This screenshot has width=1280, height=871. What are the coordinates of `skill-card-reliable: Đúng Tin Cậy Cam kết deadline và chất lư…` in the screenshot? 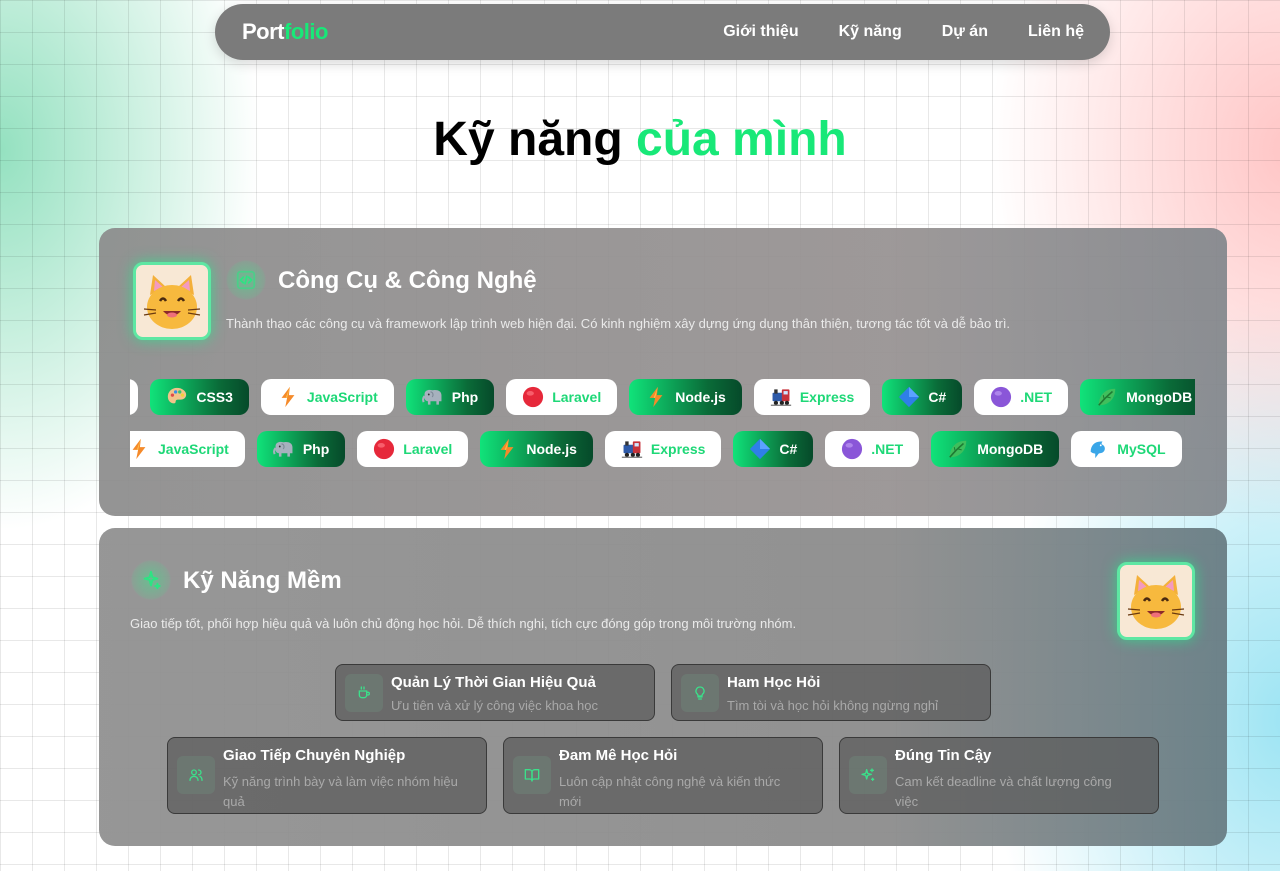 It's located at (999, 775).